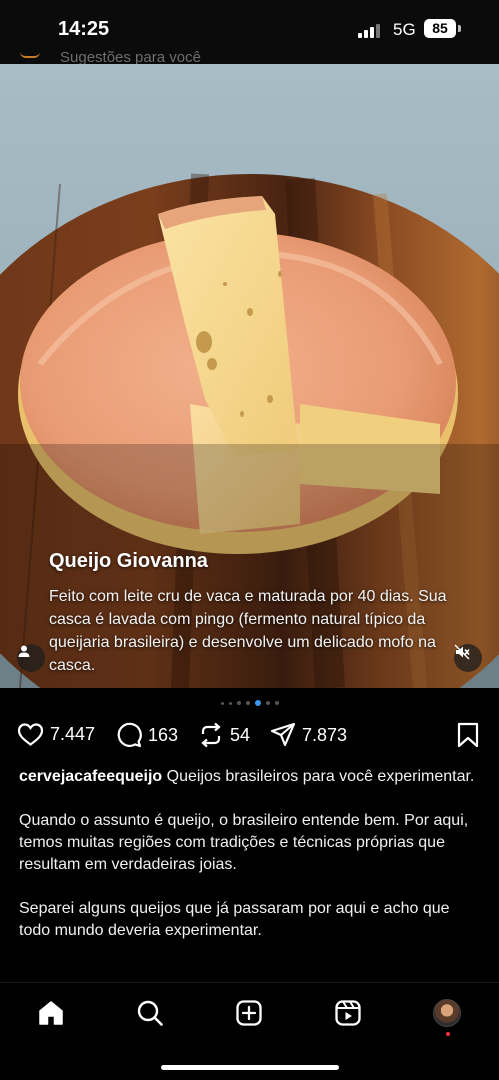 The height and width of the screenshot is (1080, 499). I want to click on suggestions-avatar-icon, so click(30, 55).